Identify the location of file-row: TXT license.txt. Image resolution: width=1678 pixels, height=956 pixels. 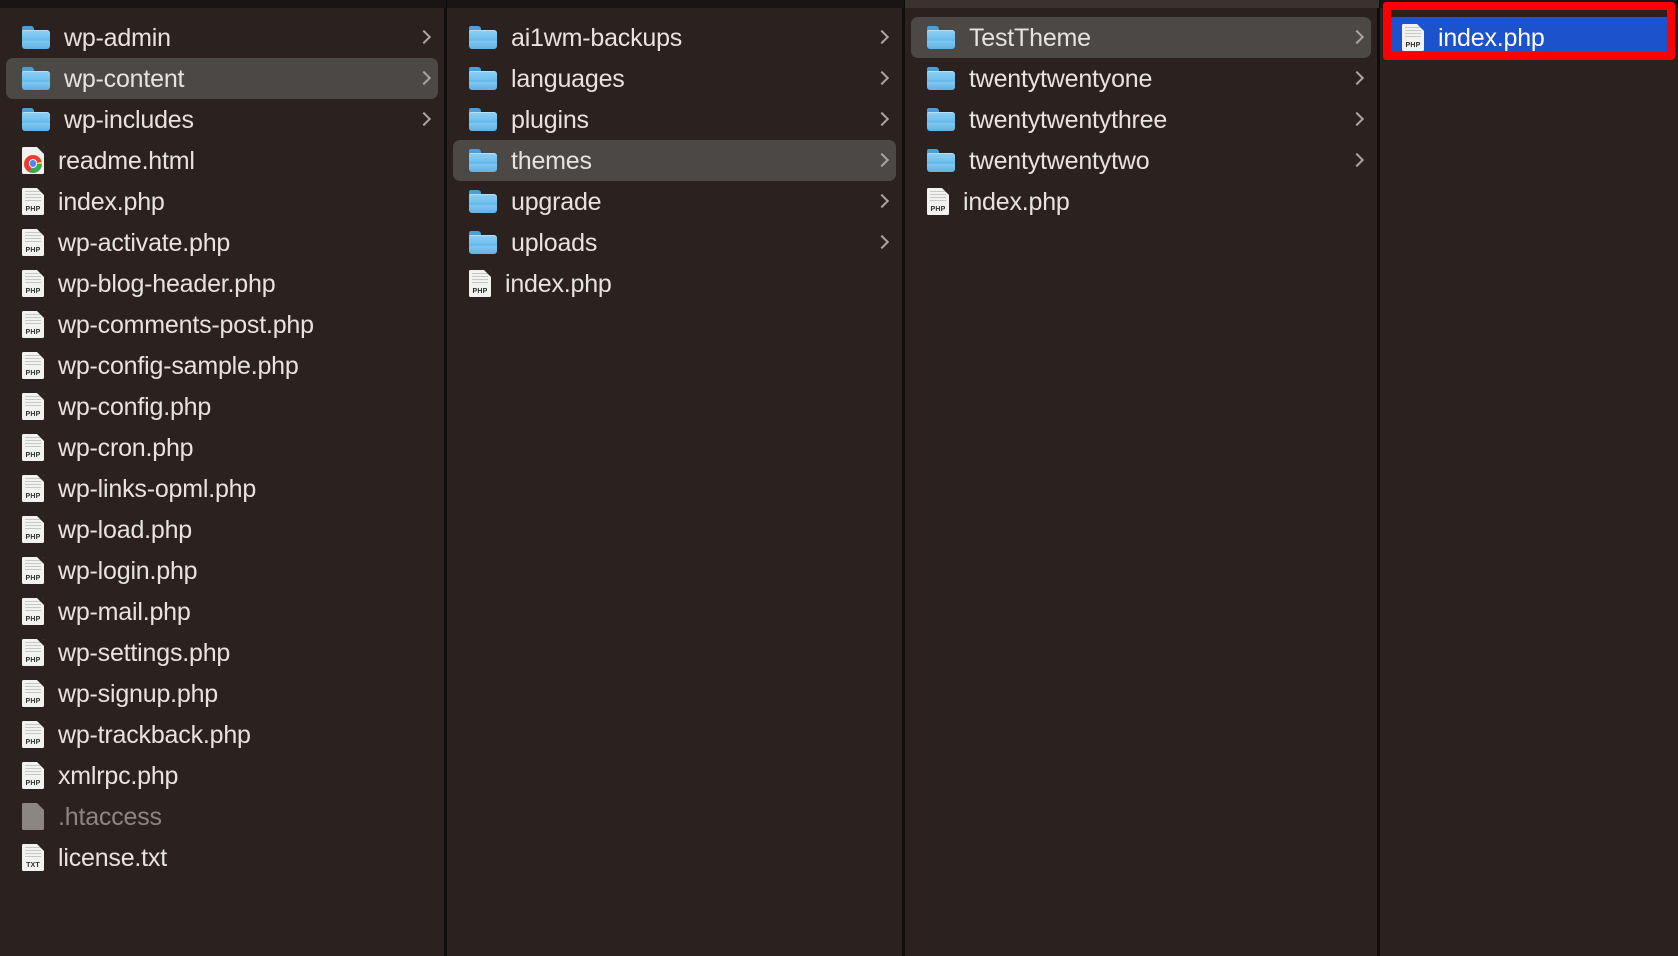
(222, 857).